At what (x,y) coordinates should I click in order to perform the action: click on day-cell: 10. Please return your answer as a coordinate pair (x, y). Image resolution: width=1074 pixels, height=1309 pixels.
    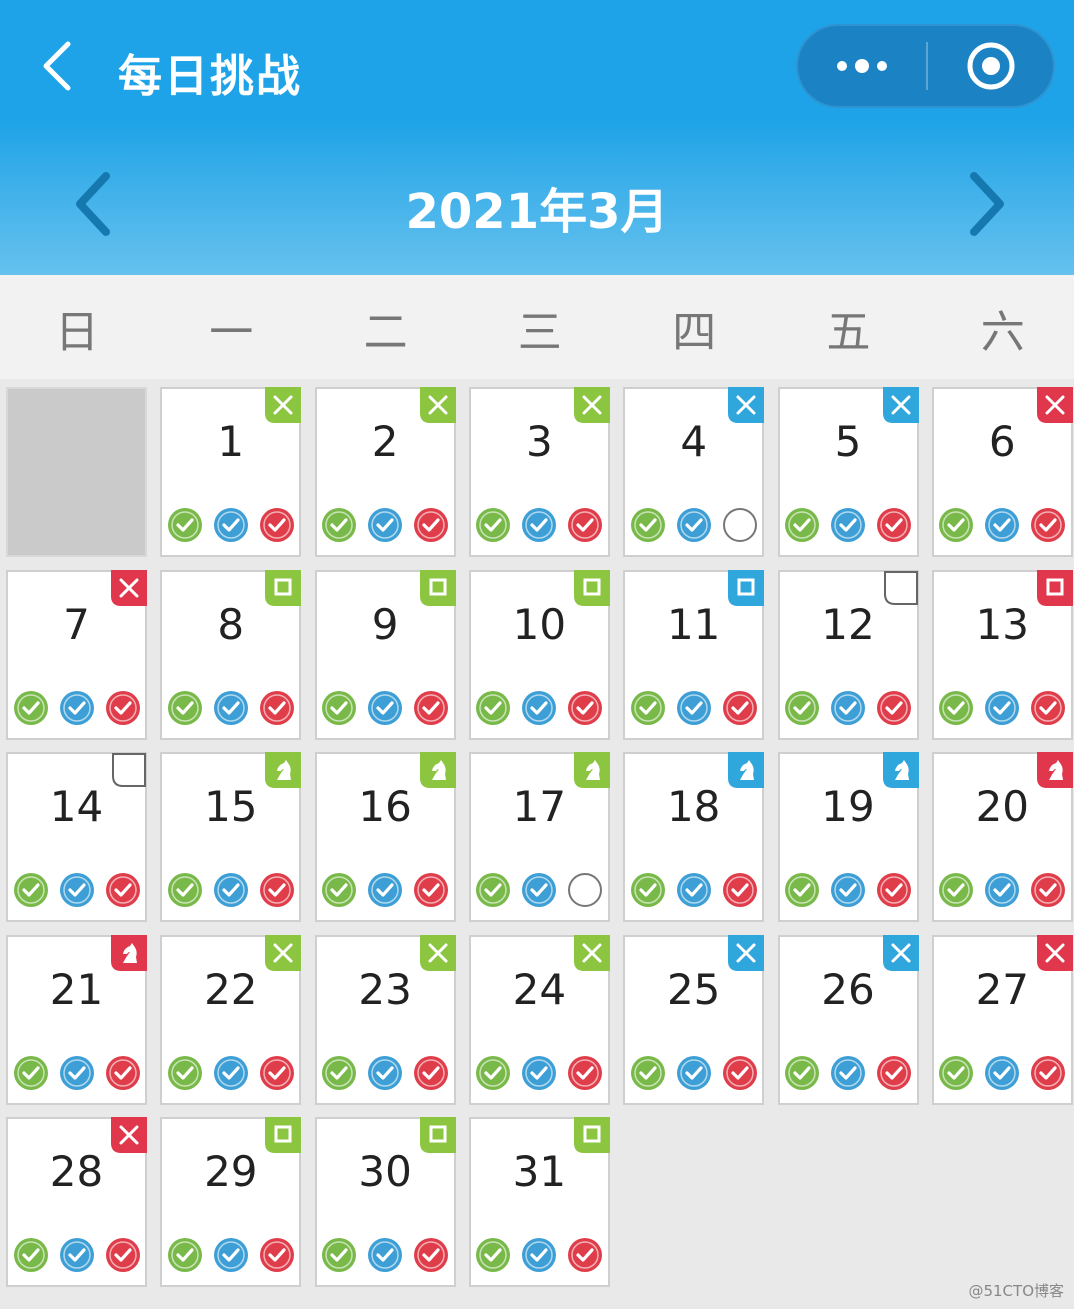
    Looking at the image, I should click on (539, 654).